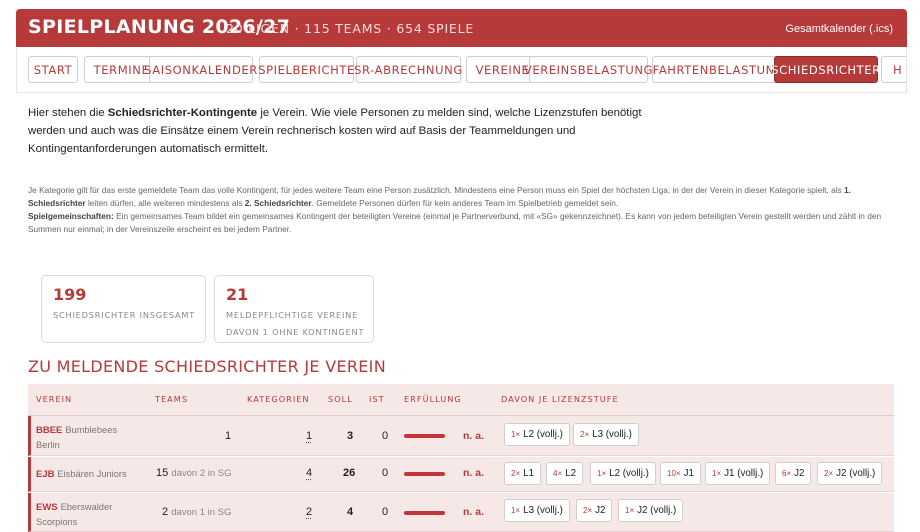 This screenshot has width=920, height=532. What do you see at coordinates (74, 514) in the screenshot?
I see `club-cell: EWS Eberswalder Scorpions` at bounding box center [74, 514].